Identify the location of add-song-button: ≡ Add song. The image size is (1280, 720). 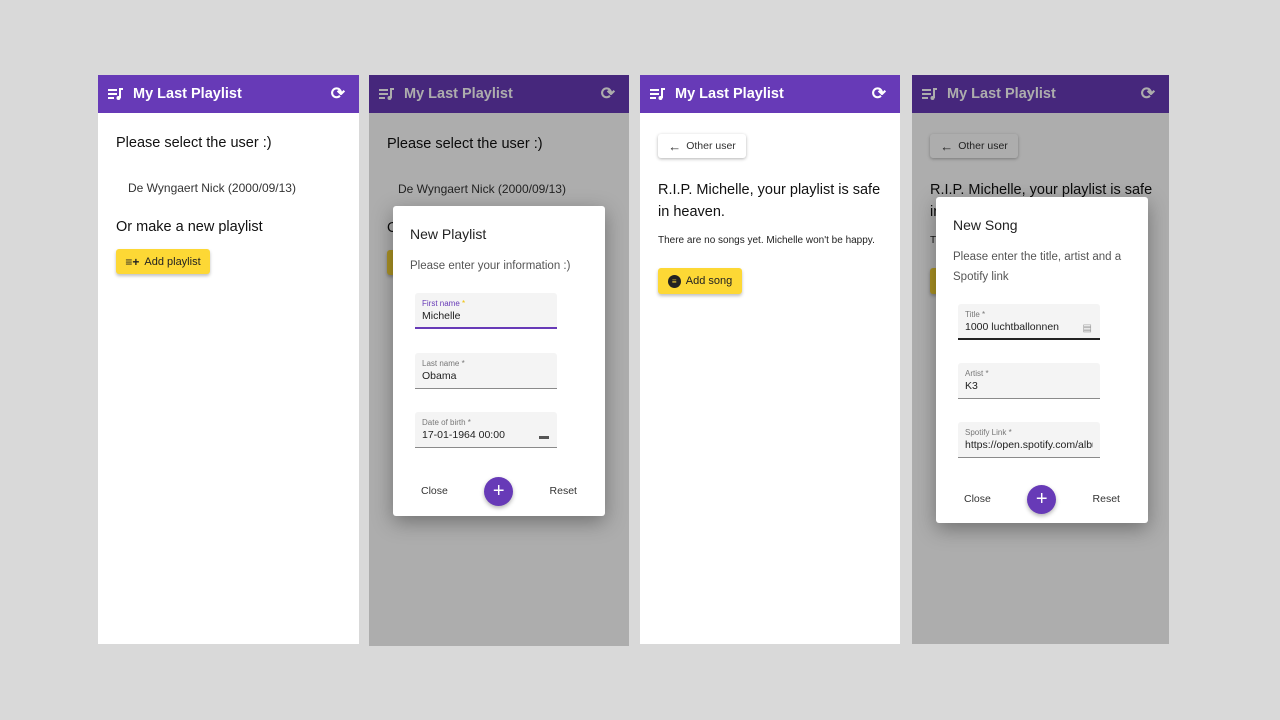
(700, 281).